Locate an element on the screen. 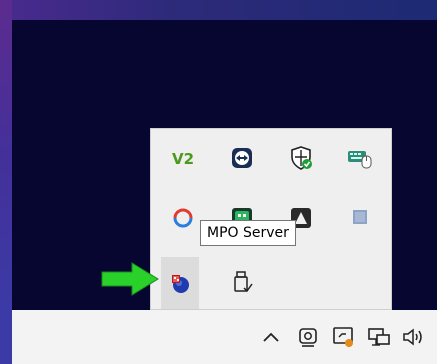  green-arrow-icon is located at coordinates (130, 281).